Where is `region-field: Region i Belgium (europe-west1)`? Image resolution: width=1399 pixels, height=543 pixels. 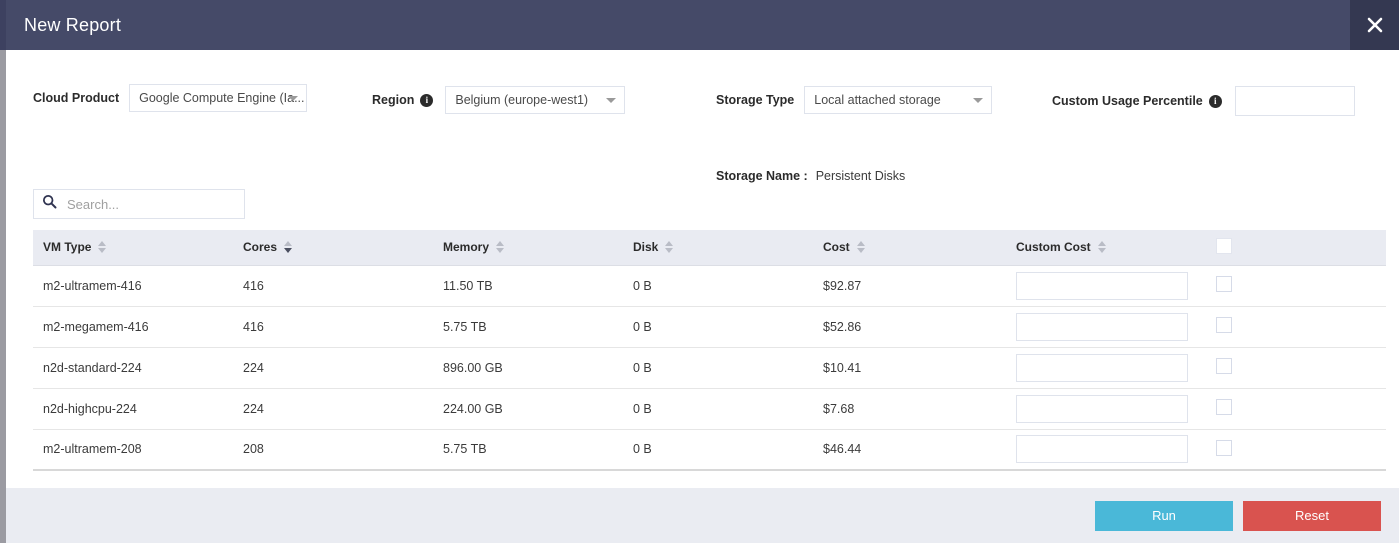 region-field: Region i Belgium (europe-west1) is located at coordinates (499, 100).